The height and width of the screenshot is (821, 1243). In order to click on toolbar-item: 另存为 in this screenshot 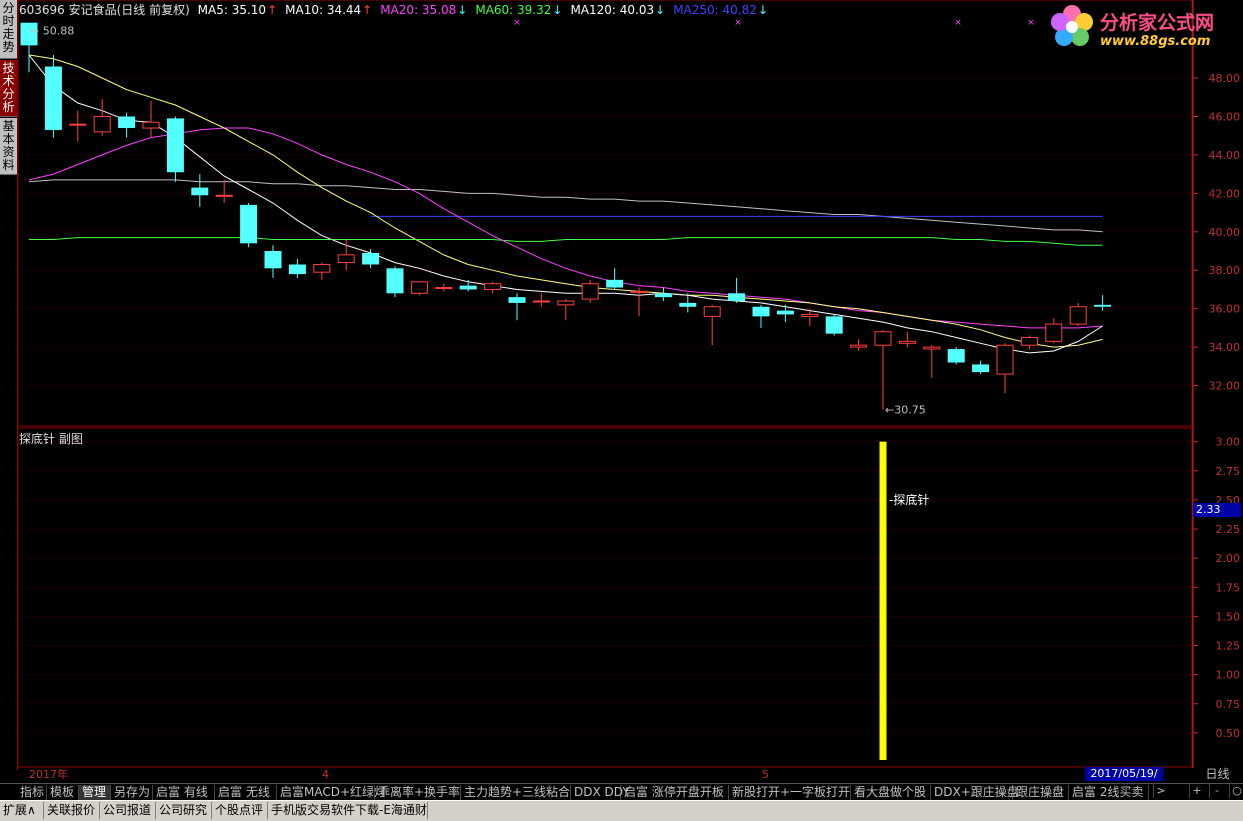, I will do `click(132, 792)`.